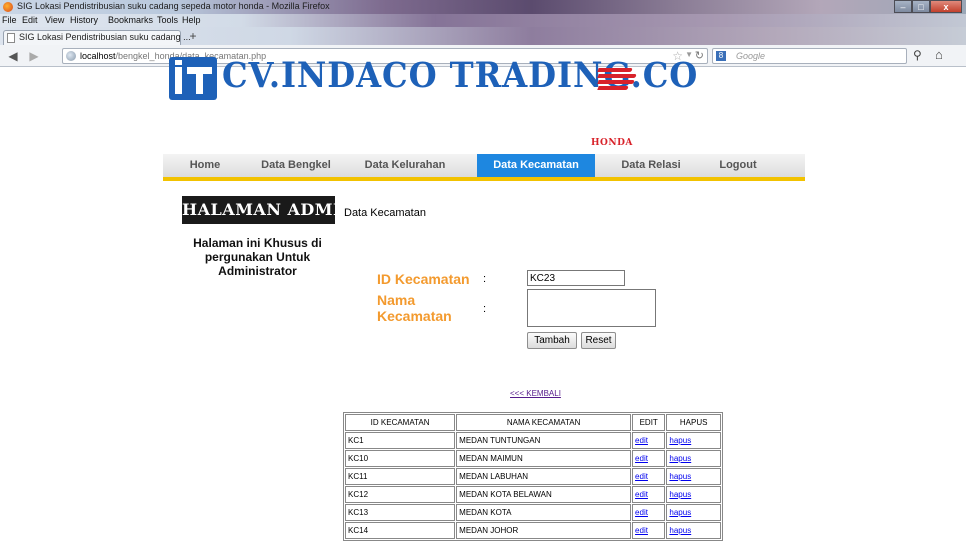  I want to click on firefox-icon, so click(8, 7).